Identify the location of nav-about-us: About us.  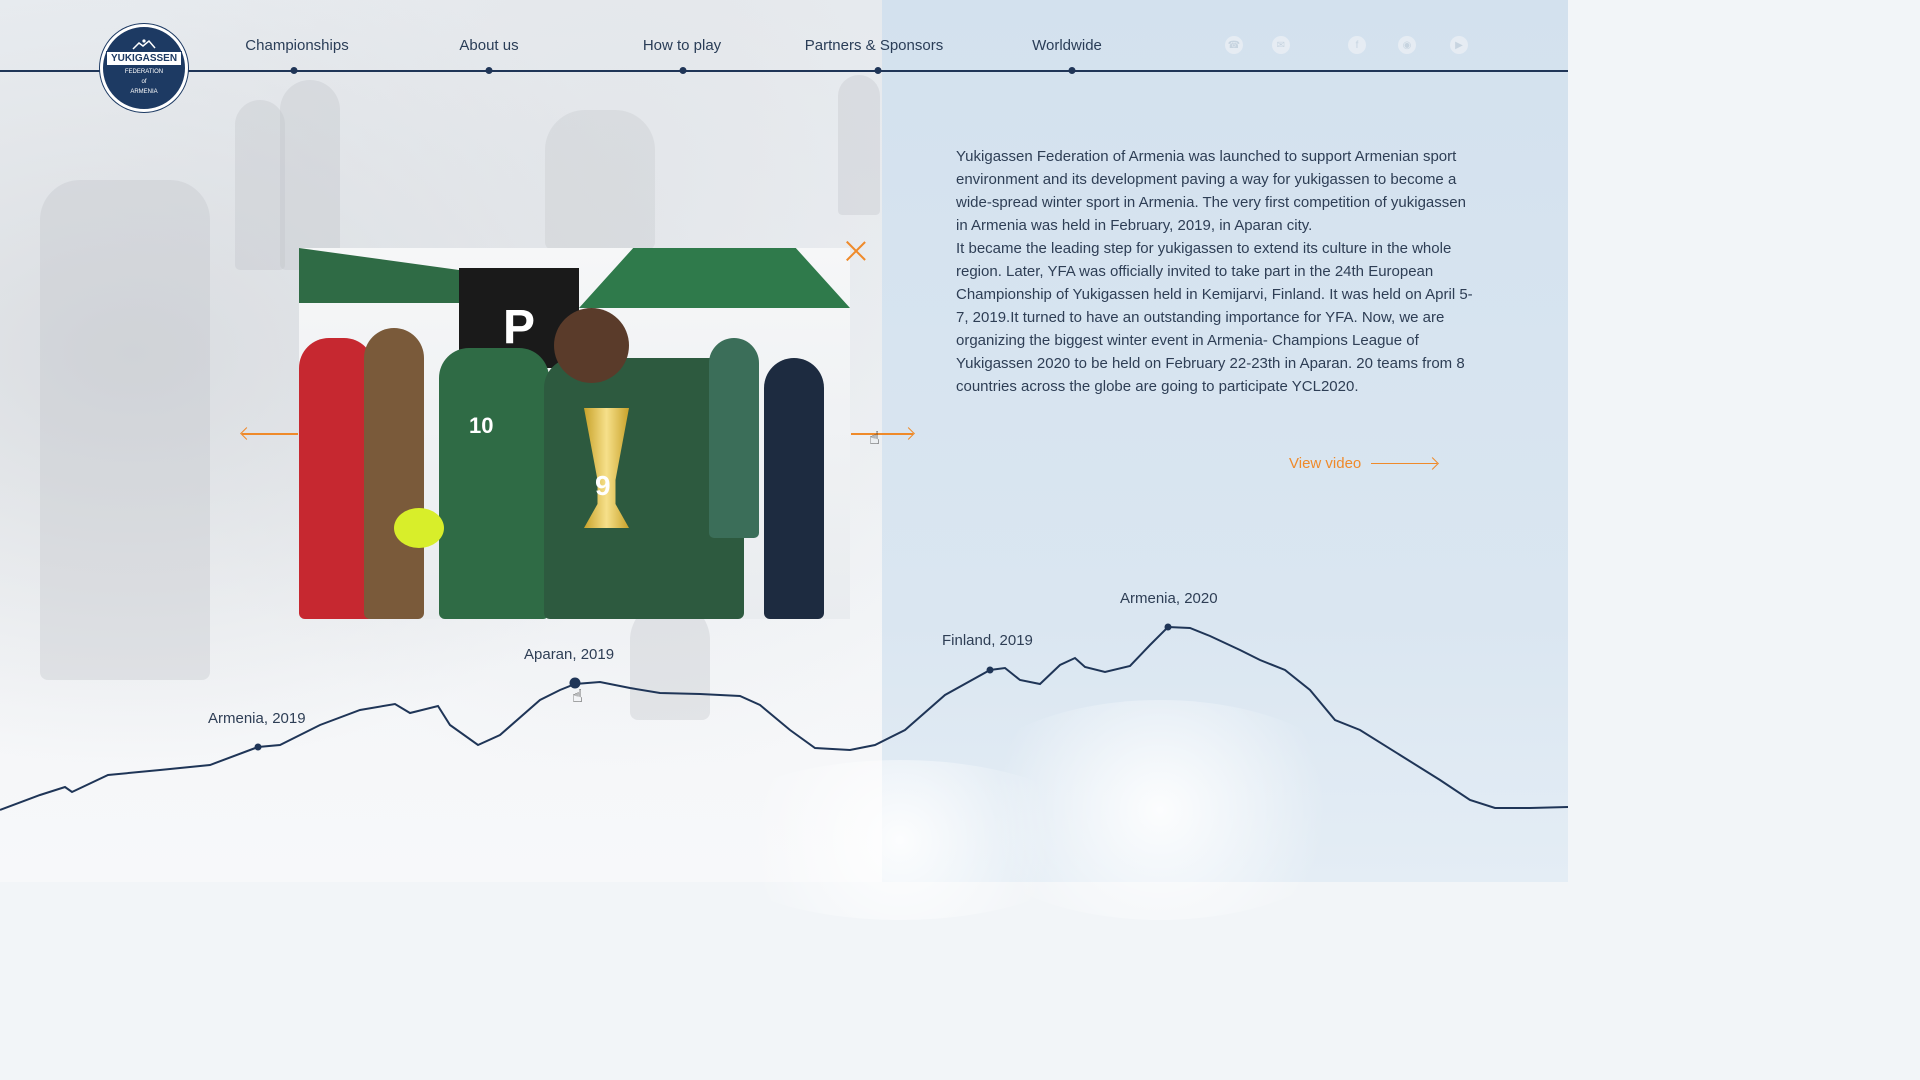
(488, 45).